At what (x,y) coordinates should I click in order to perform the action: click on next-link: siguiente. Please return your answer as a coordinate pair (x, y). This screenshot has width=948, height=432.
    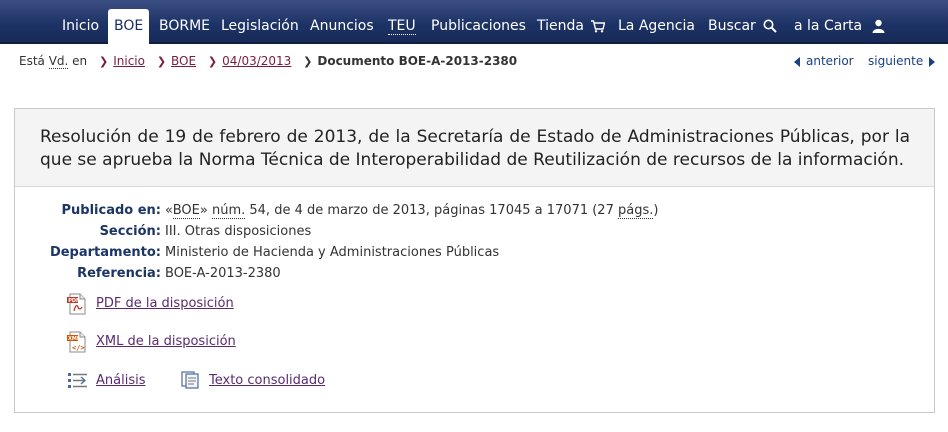
    Looking at the image, I should click on (902, 61).